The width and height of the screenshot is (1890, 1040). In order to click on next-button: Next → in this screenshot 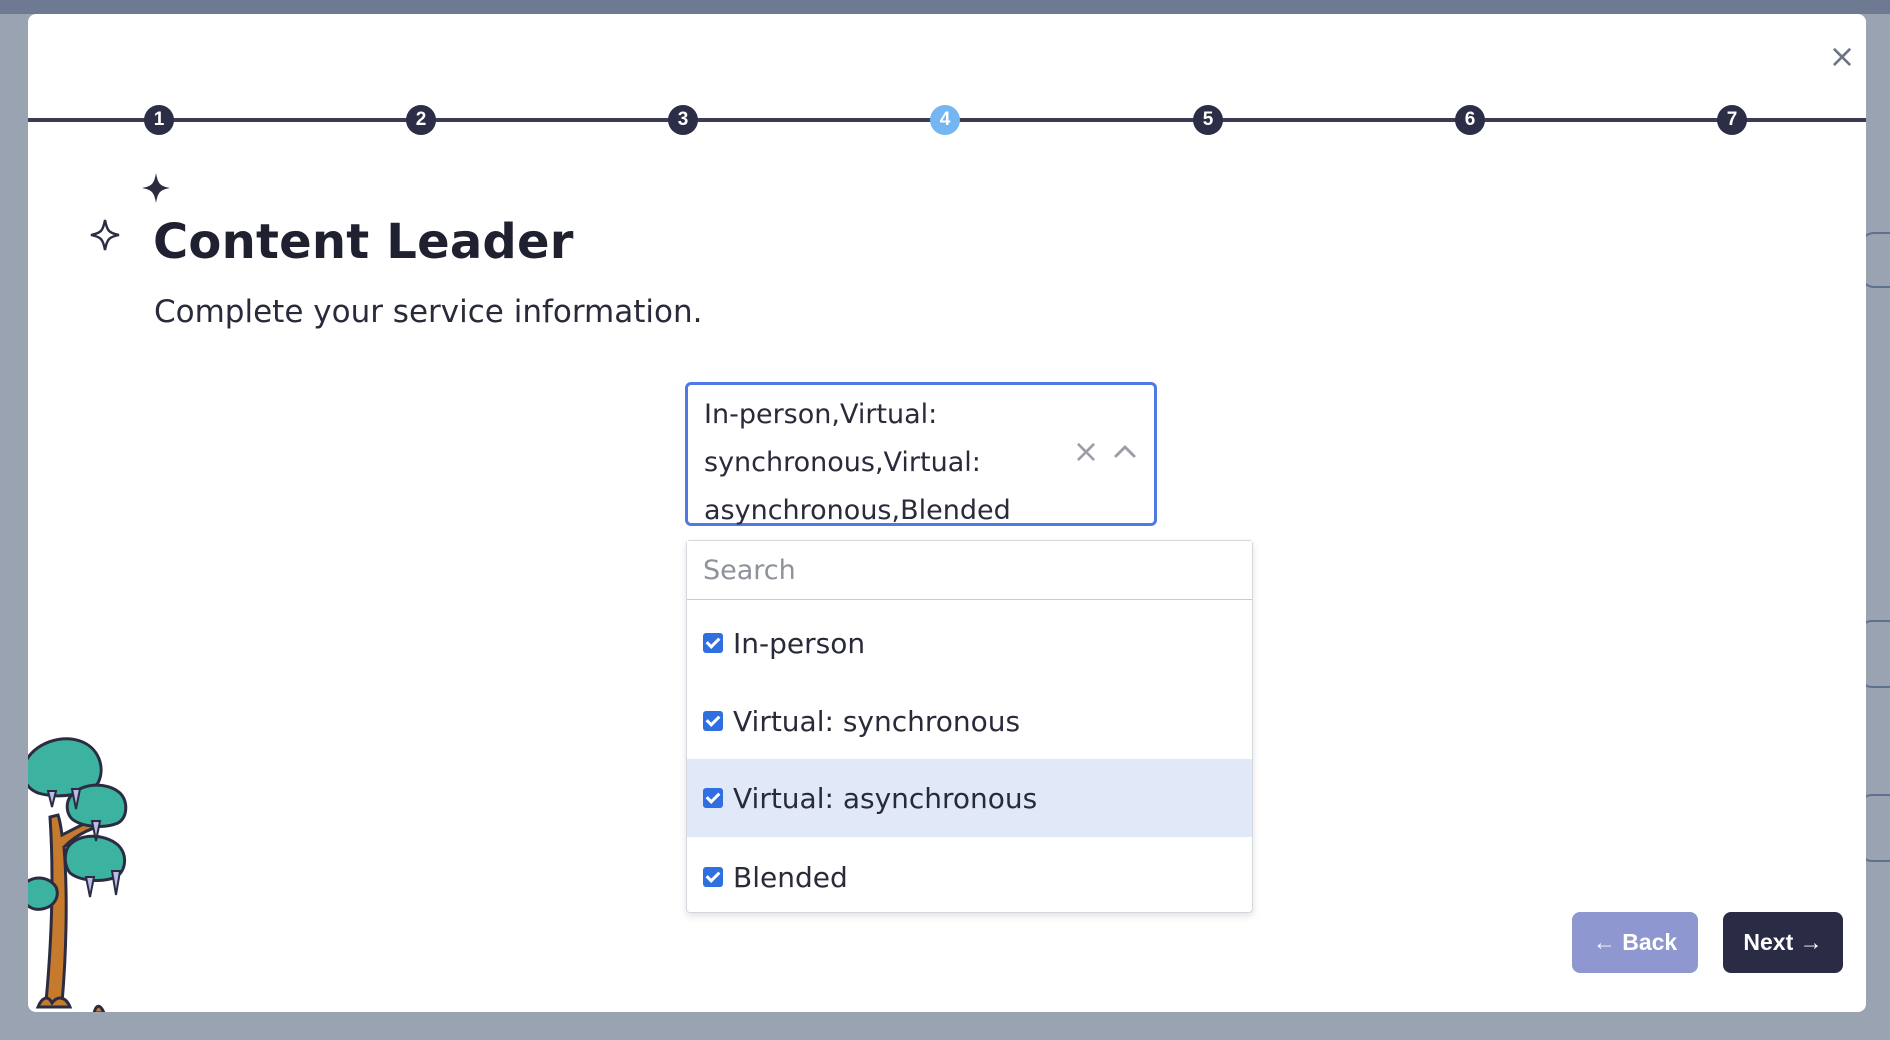, I will do `click(1783, 942)`.